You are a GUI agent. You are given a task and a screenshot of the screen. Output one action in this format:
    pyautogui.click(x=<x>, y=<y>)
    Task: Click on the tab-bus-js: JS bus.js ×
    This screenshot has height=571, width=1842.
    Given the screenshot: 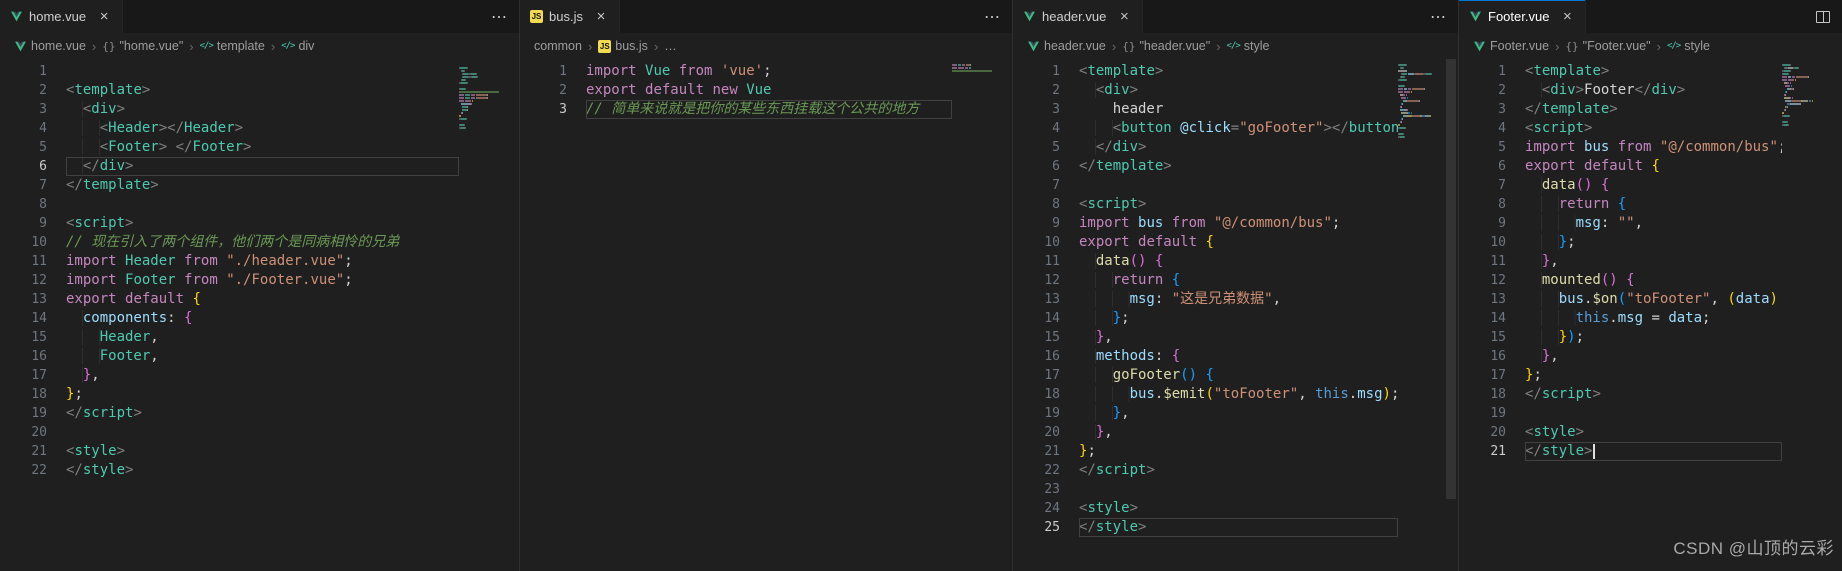 What is the action you would take?
    pyautogui.click(x=570, y=16)
    